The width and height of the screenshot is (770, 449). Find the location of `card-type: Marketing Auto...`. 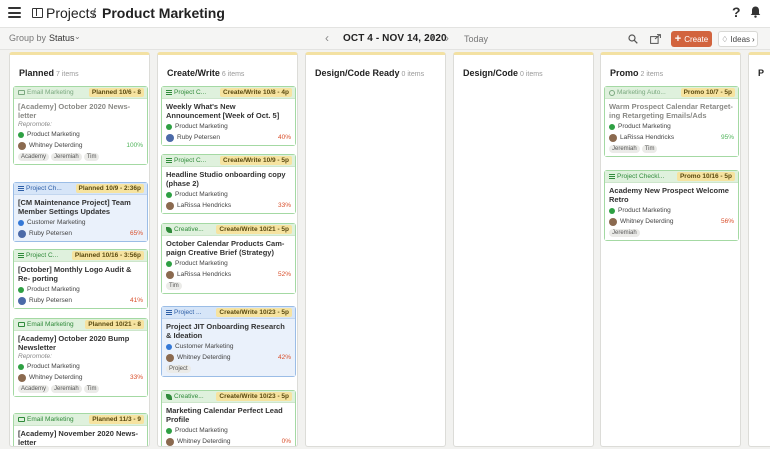

card-type: Marketing Auto... is located at coordinates (641, 92).